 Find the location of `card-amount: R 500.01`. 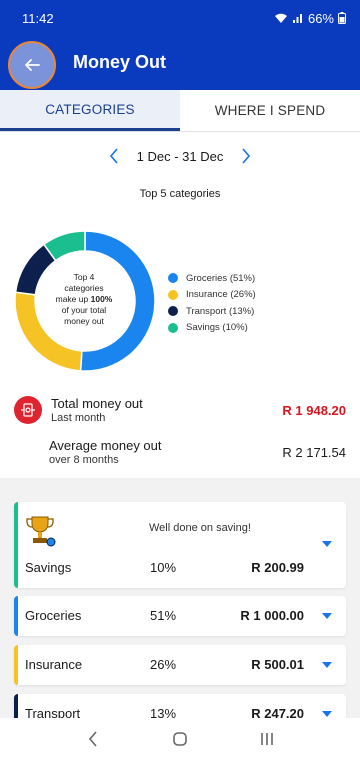

card-amount: R 500.01 is located at coordinates (277, 664).